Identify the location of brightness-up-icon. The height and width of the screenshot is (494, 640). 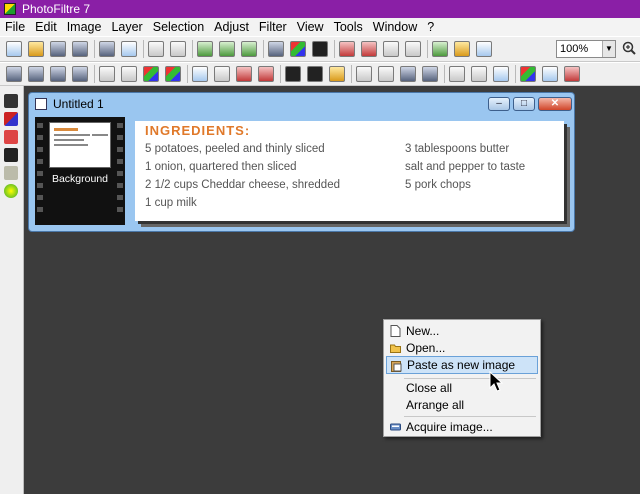
(36, 74).